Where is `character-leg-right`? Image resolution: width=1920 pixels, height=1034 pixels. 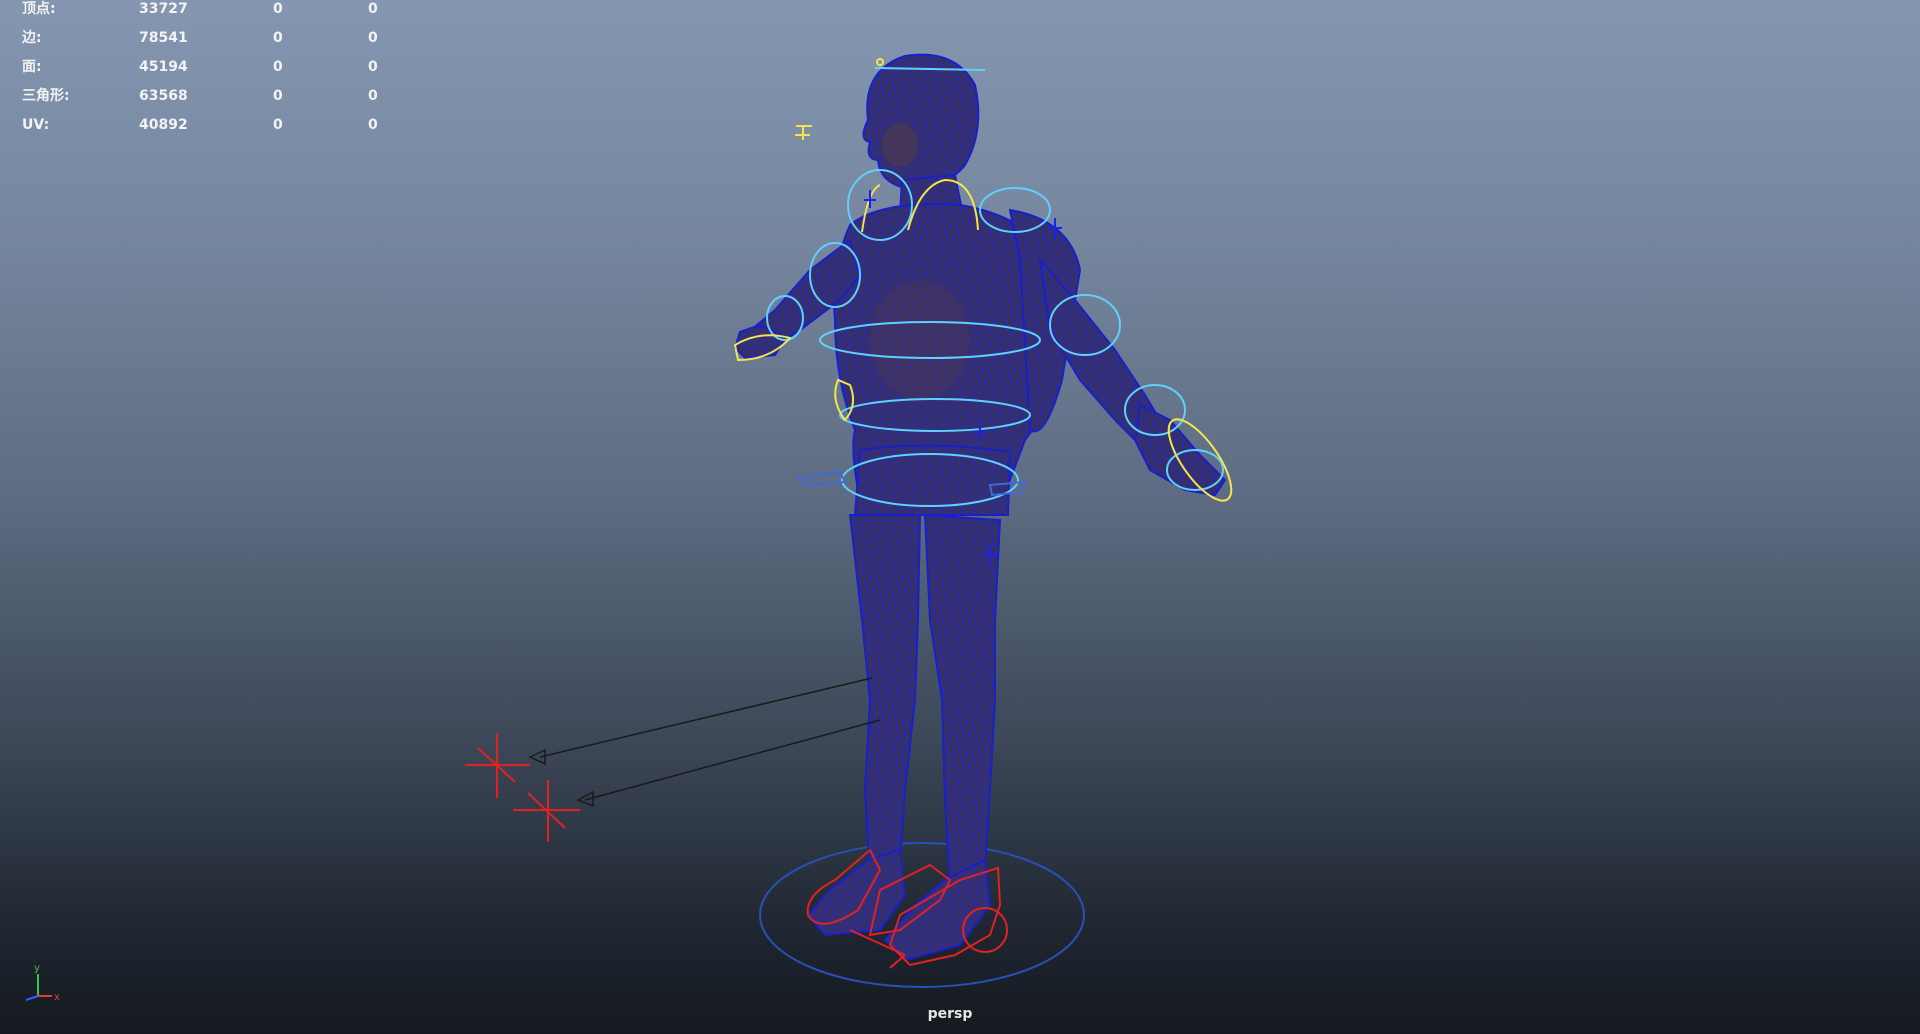 character-leg-right is located at coordinates (962, 702).